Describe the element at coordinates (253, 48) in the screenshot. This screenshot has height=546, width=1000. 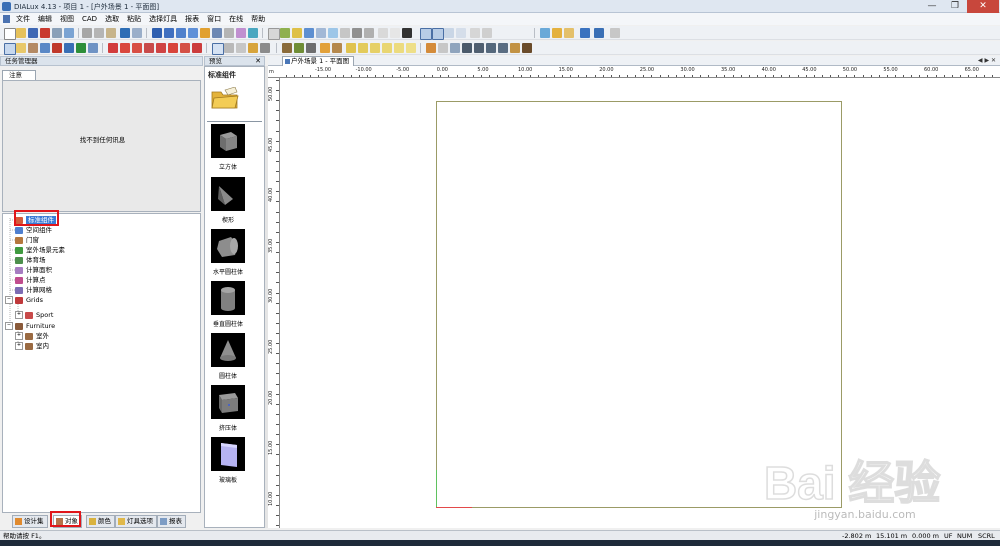
I see `orbit-icon` at that location.